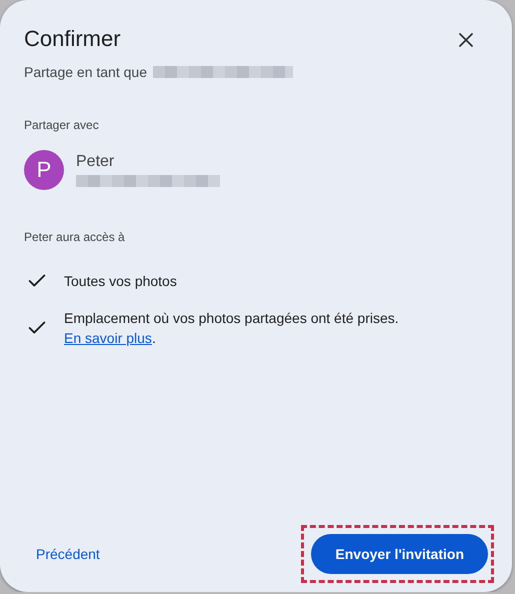 This screenshot has width=515, height=594. What do you see at coordinates (231, 328) in the screenshot?
I see `access-item-text: Emplacement où vos photos partagées ont été prises. En savoir plus.` at bounding box center [231, 328].